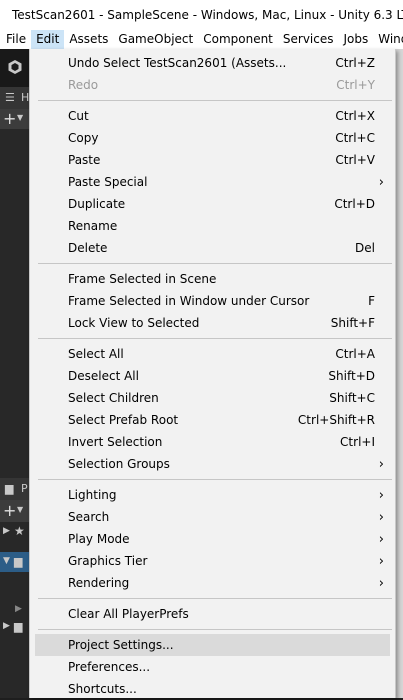 The width and height of the screenshot is (403, 700). Describe the element at coordinates (336, 420) in the screenshot. I see `menu-item-shortcut: Ctrl+Shift+R` at that location.